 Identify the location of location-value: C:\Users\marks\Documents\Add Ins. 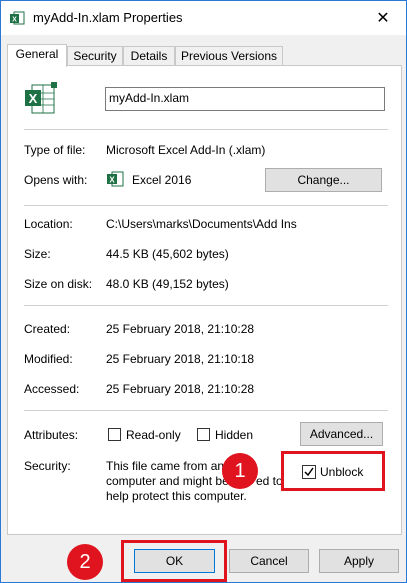
(201, 224).